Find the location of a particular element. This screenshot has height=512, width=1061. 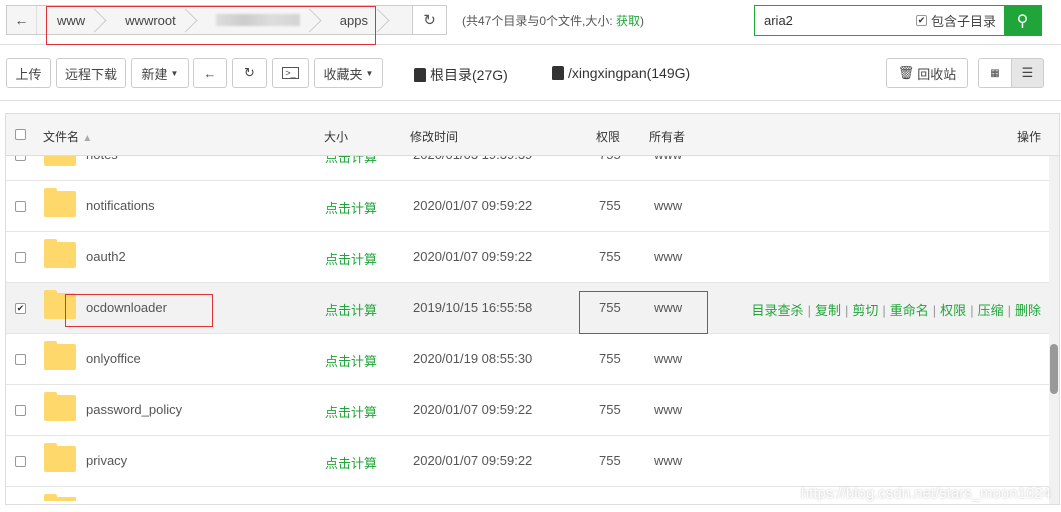

summary-text: (共47个目录与0个文件,大小: is located at coordinates (537, 21).